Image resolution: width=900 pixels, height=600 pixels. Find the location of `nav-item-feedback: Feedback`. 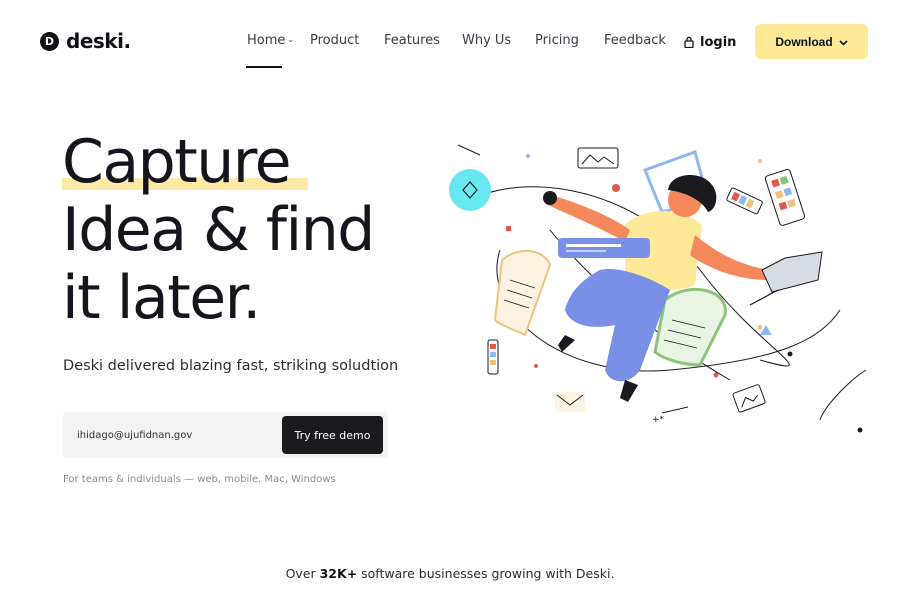

nav-item-feedback: Feedback is located at coordinates (635, 40).